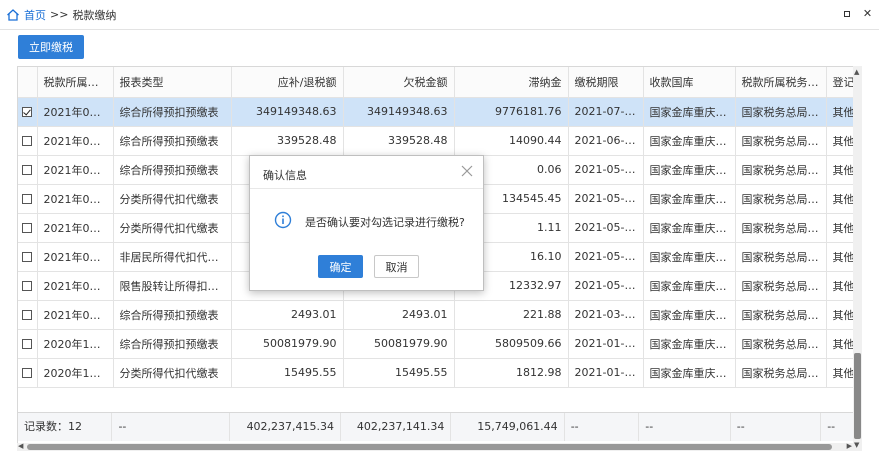 This screenshot has width=879, height=458. Describe the element at coordinates (849, 446) in the screenshot. I see `scroll-right-icon: ▶` at that location.